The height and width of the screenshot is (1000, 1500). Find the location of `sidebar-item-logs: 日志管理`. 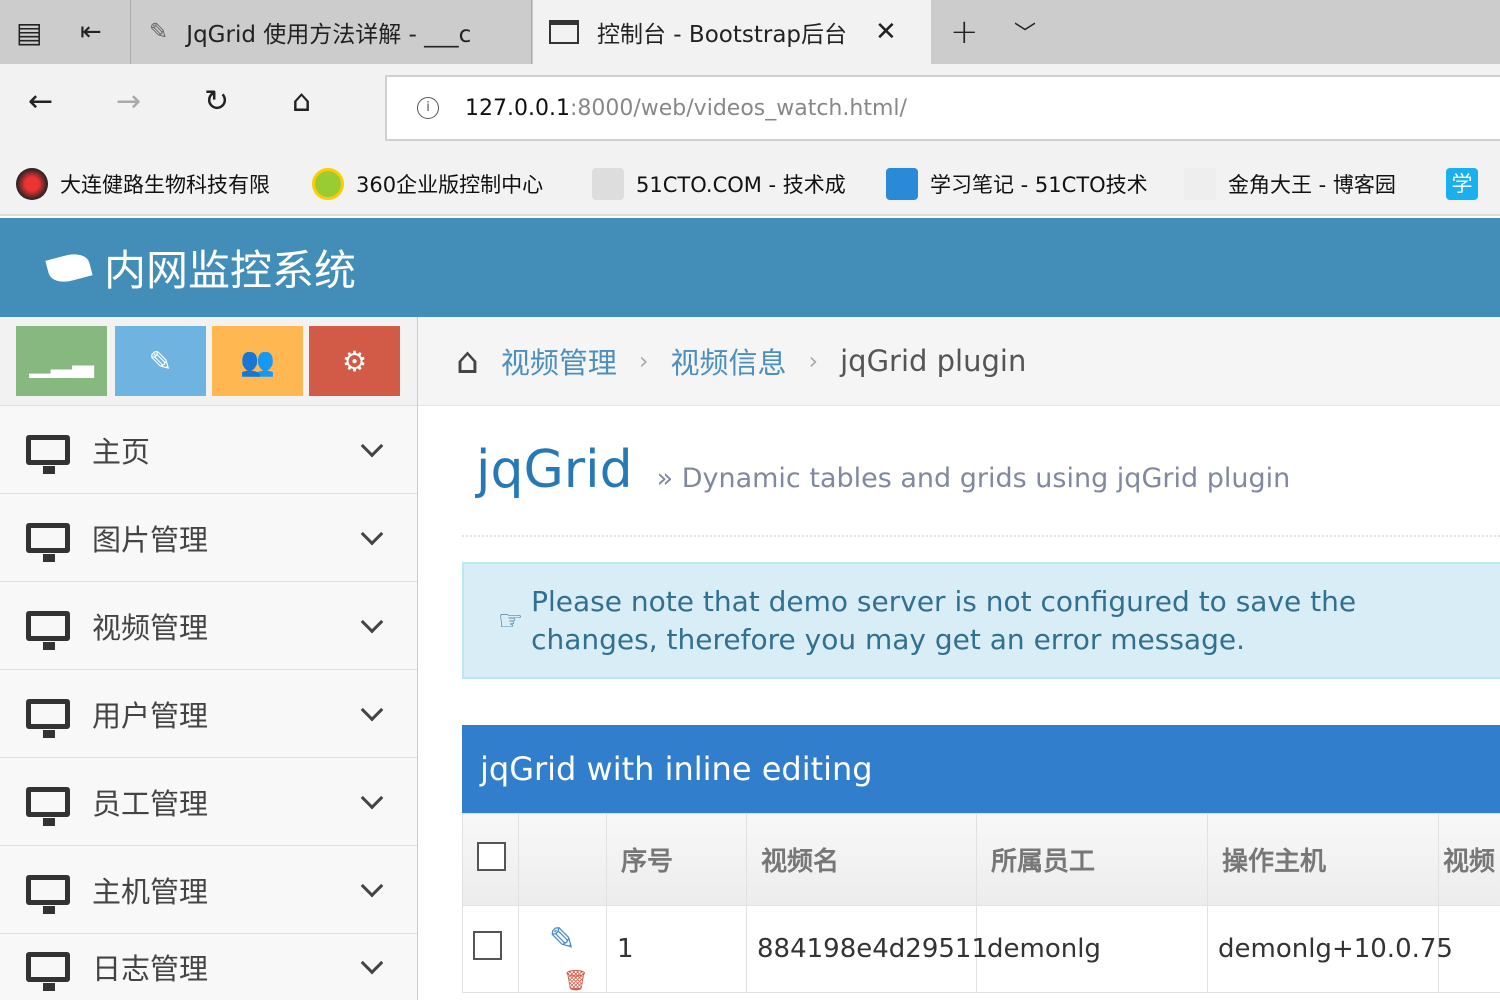

sidebar-item-logs: 日志管理 is located at coordinates (208, 966).